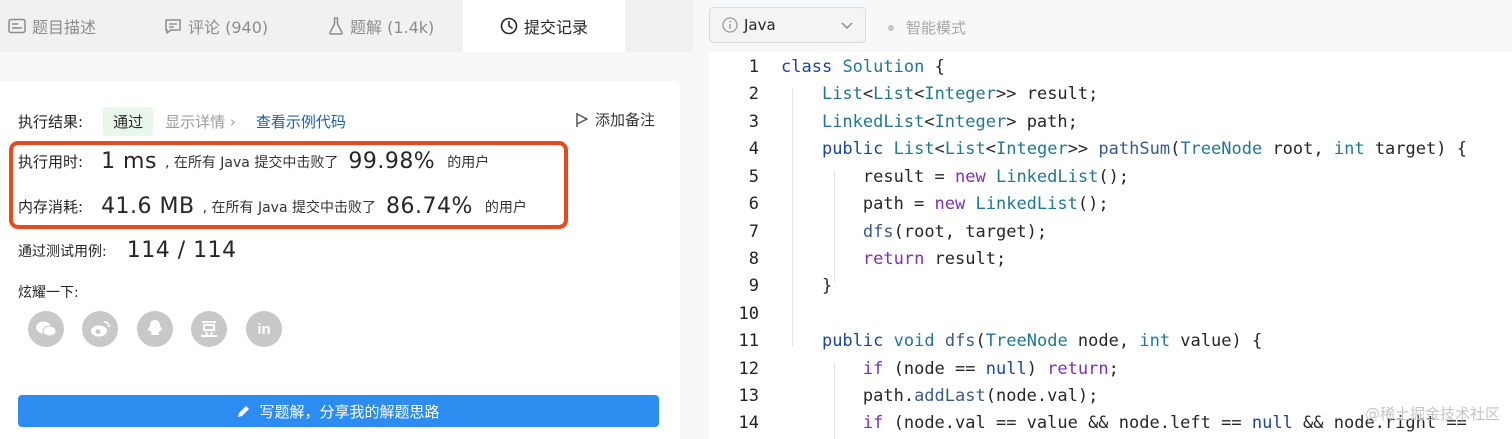  What do you see at coordinates (173, 26) in the screenshot?
I see `comment-icon` at bounding box center [173, 26].